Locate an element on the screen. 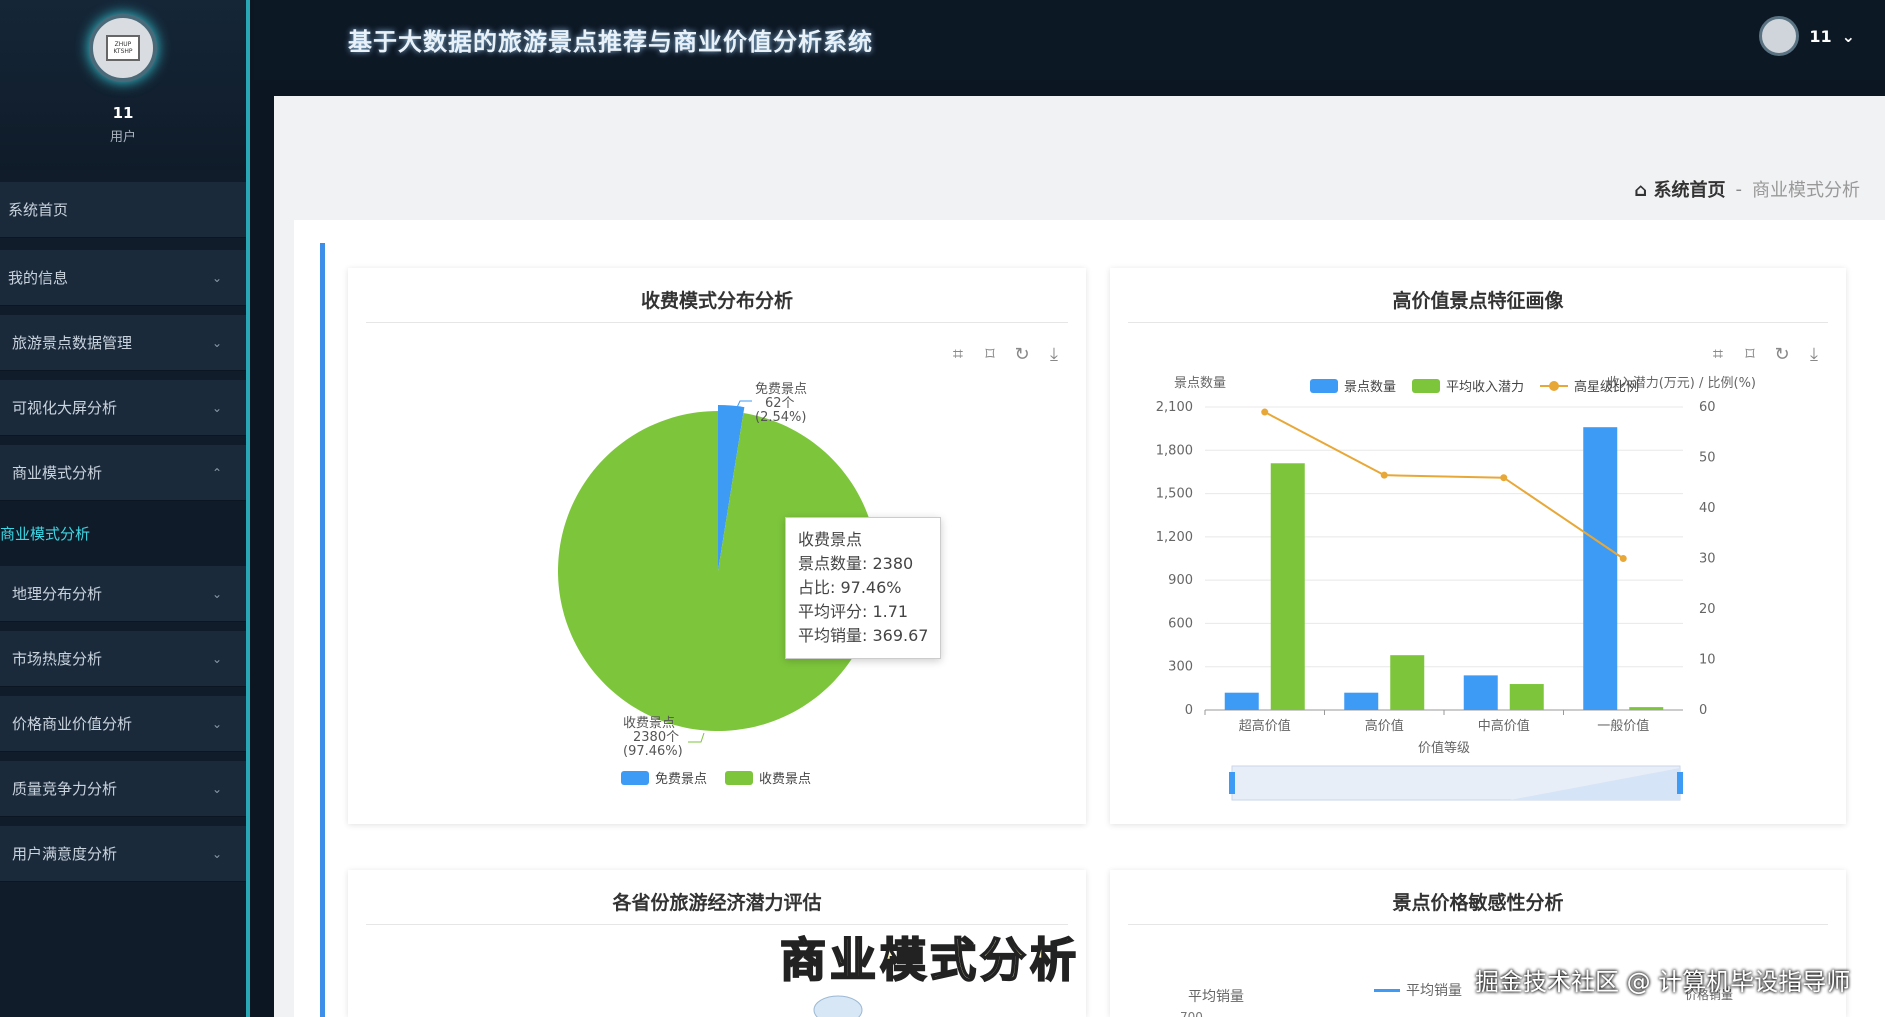 The height and width of the screenshot is (1017, 1885). breadcrumb-current: 商业模式分析 is located at coordinates (1806, 190).